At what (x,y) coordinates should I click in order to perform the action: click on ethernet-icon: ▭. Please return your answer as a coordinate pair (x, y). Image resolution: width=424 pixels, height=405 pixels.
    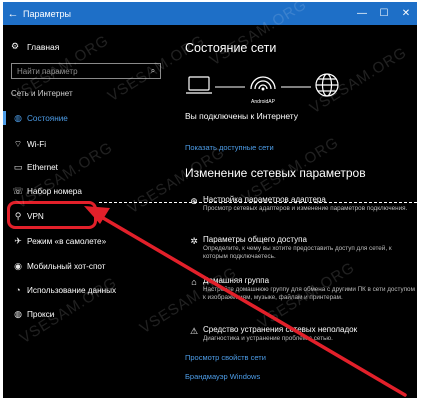
    Looking at the image, I should click on (18, 166).